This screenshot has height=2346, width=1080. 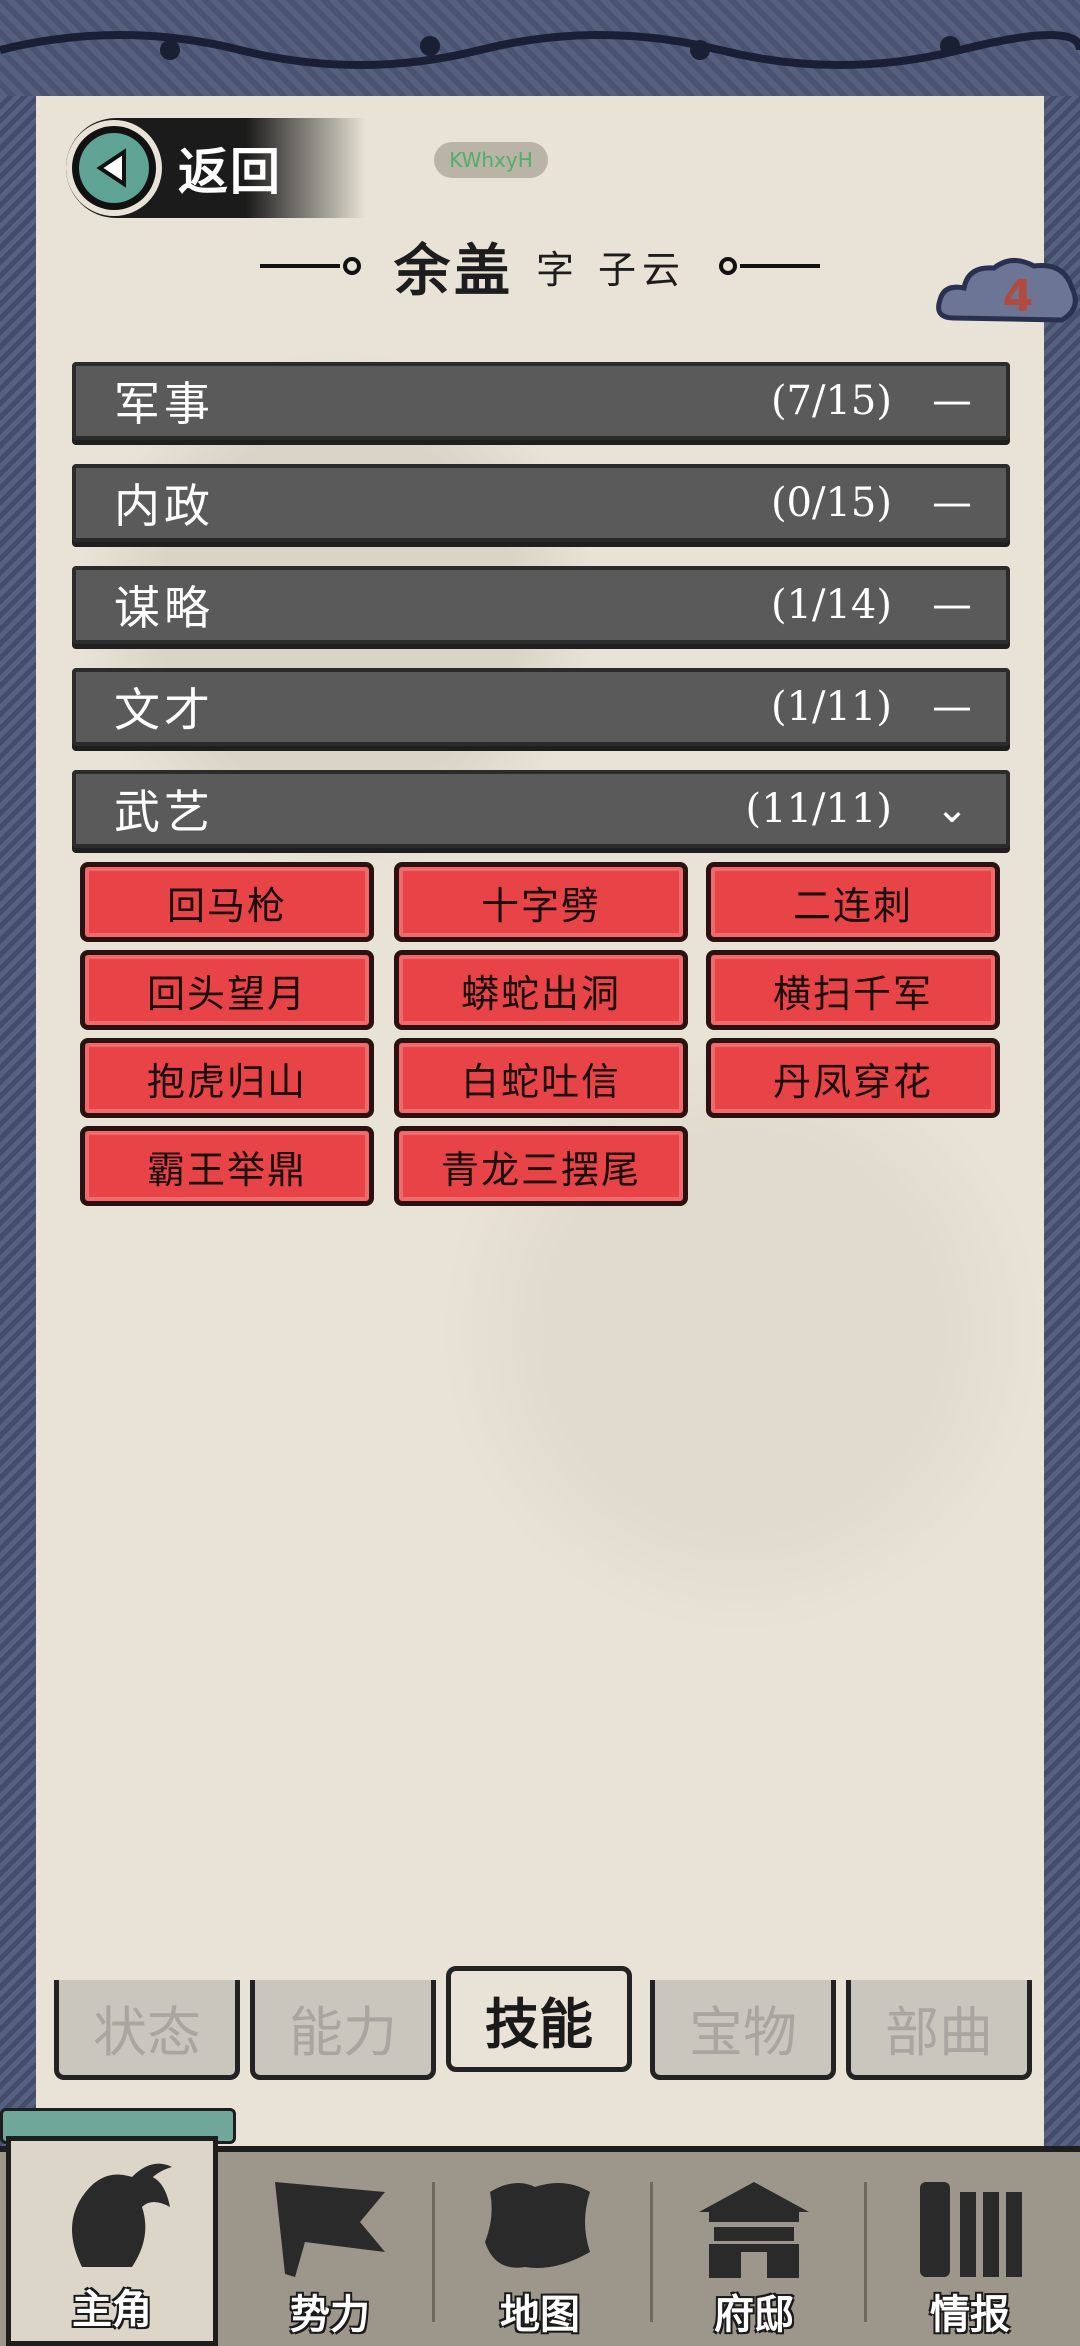 What do you see at coordinates (611, 269) in the screenshot?
I see `hero-courtesy-name: 字 子云` at bounding box center [611, 269].